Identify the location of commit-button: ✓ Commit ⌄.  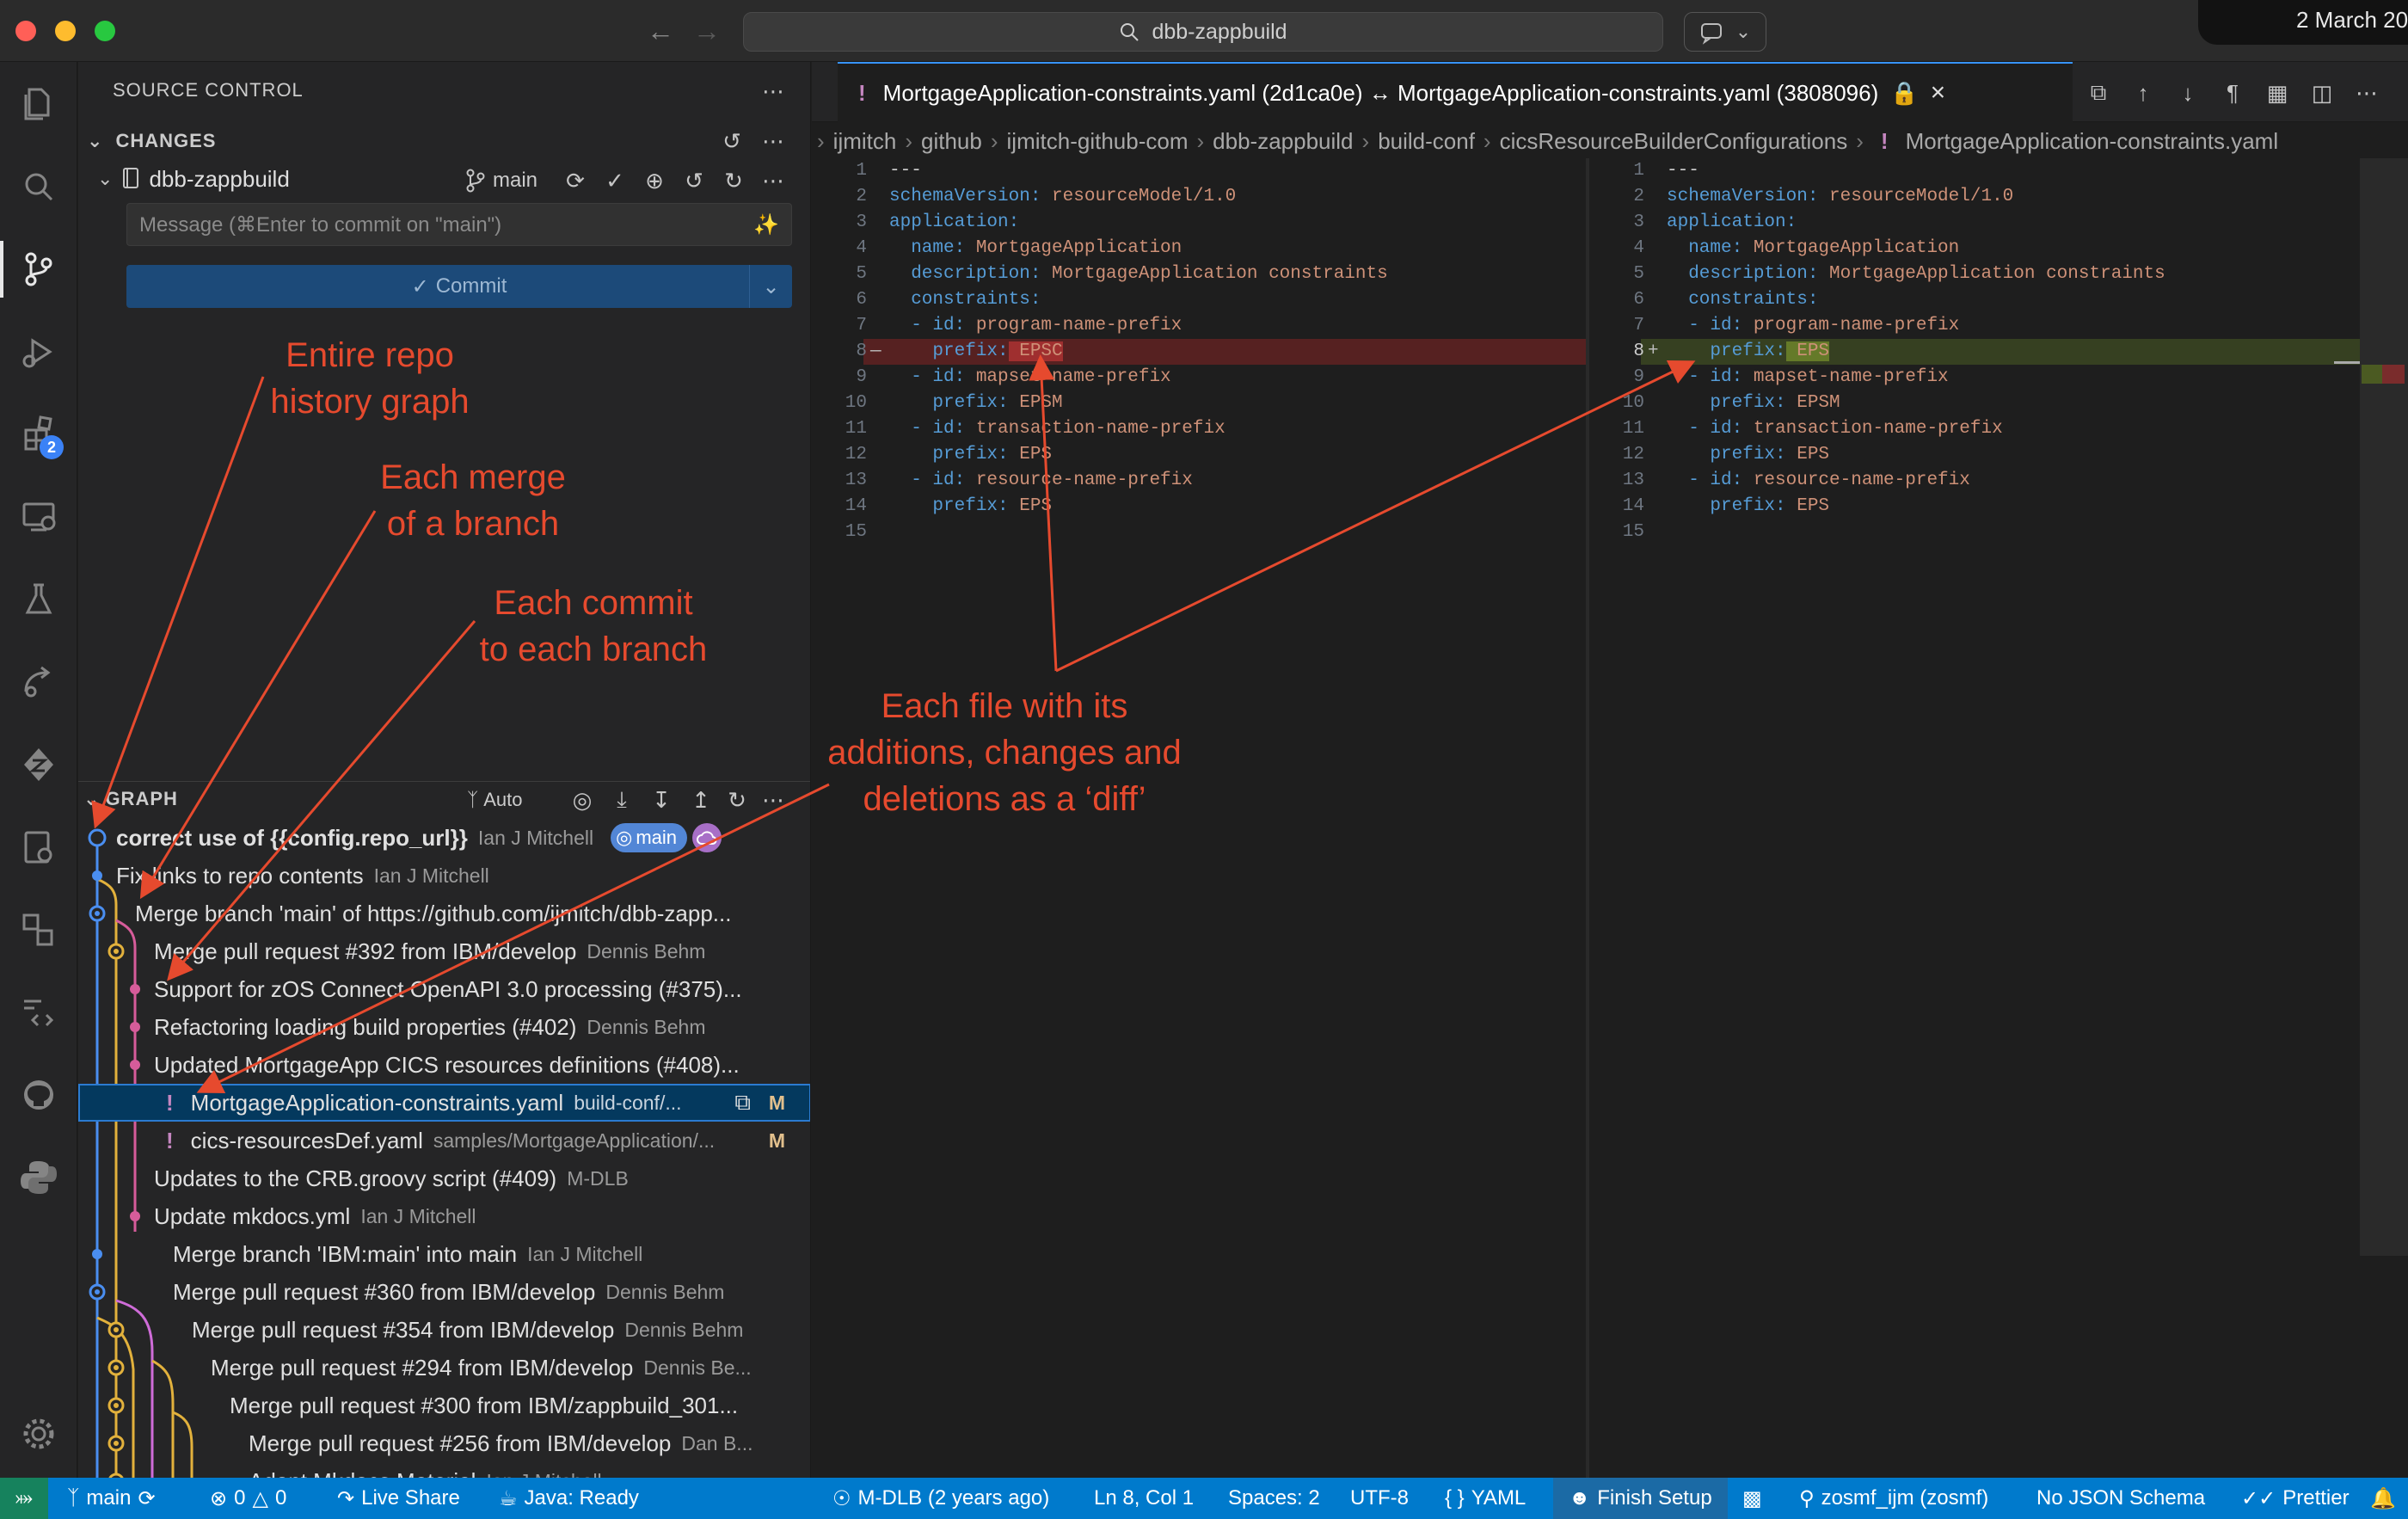
(459, 287).